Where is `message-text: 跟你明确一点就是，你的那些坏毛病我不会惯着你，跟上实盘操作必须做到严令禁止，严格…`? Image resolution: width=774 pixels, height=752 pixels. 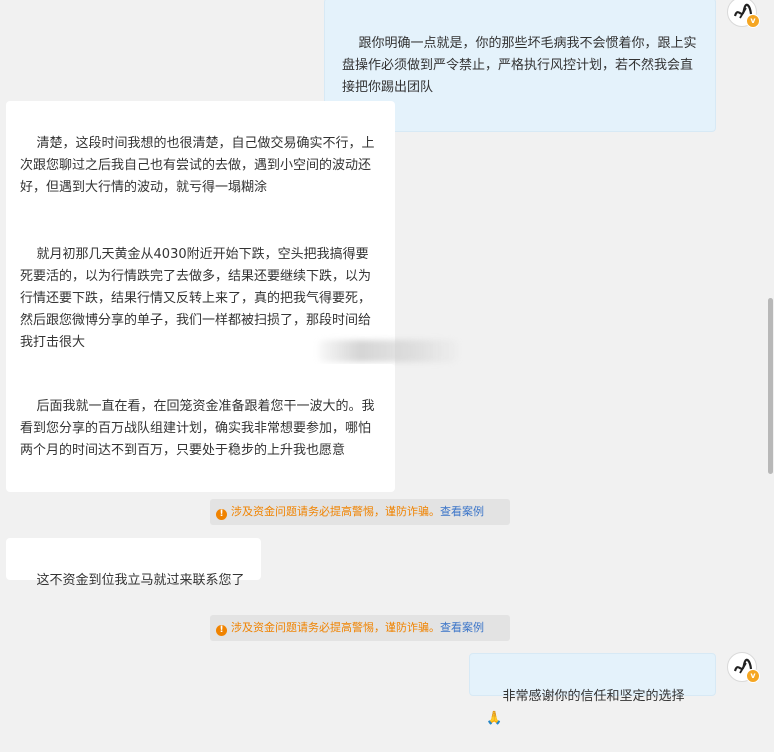 message-text: 跟你明确一点就是，你的那些坏毛病我不会惯着你，跟上实盘操作必须做到严令禁止，严格… is located at coordinates (519, 65).